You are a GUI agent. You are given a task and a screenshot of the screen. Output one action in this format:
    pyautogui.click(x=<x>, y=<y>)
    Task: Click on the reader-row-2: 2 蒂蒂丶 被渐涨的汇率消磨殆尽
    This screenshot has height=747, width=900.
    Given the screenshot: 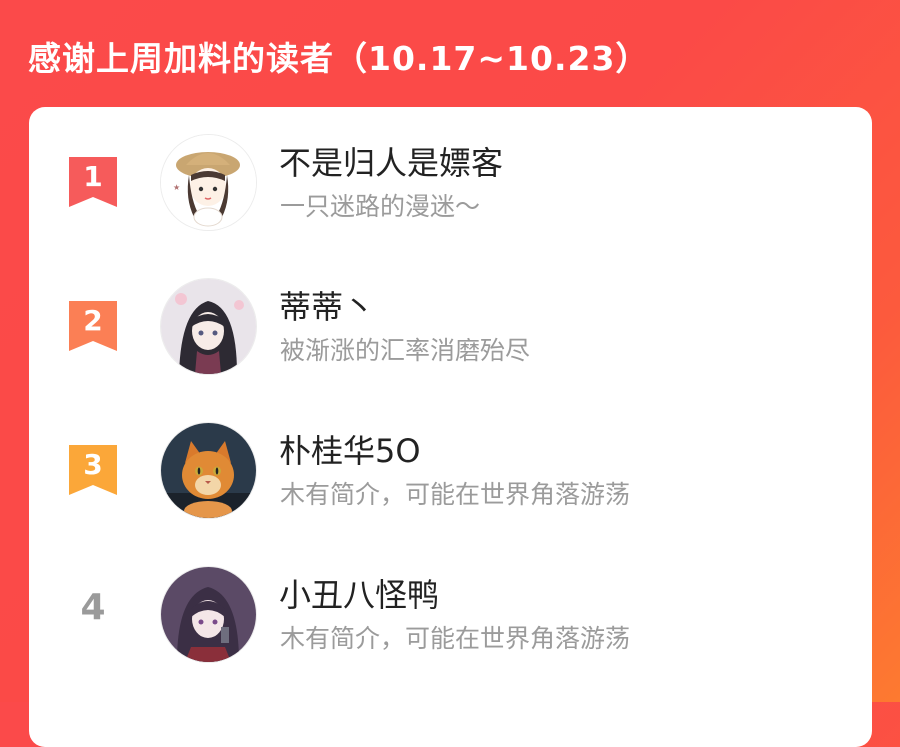 What is the action you would take?
    pyautogui.click(x=450, y=334)
    